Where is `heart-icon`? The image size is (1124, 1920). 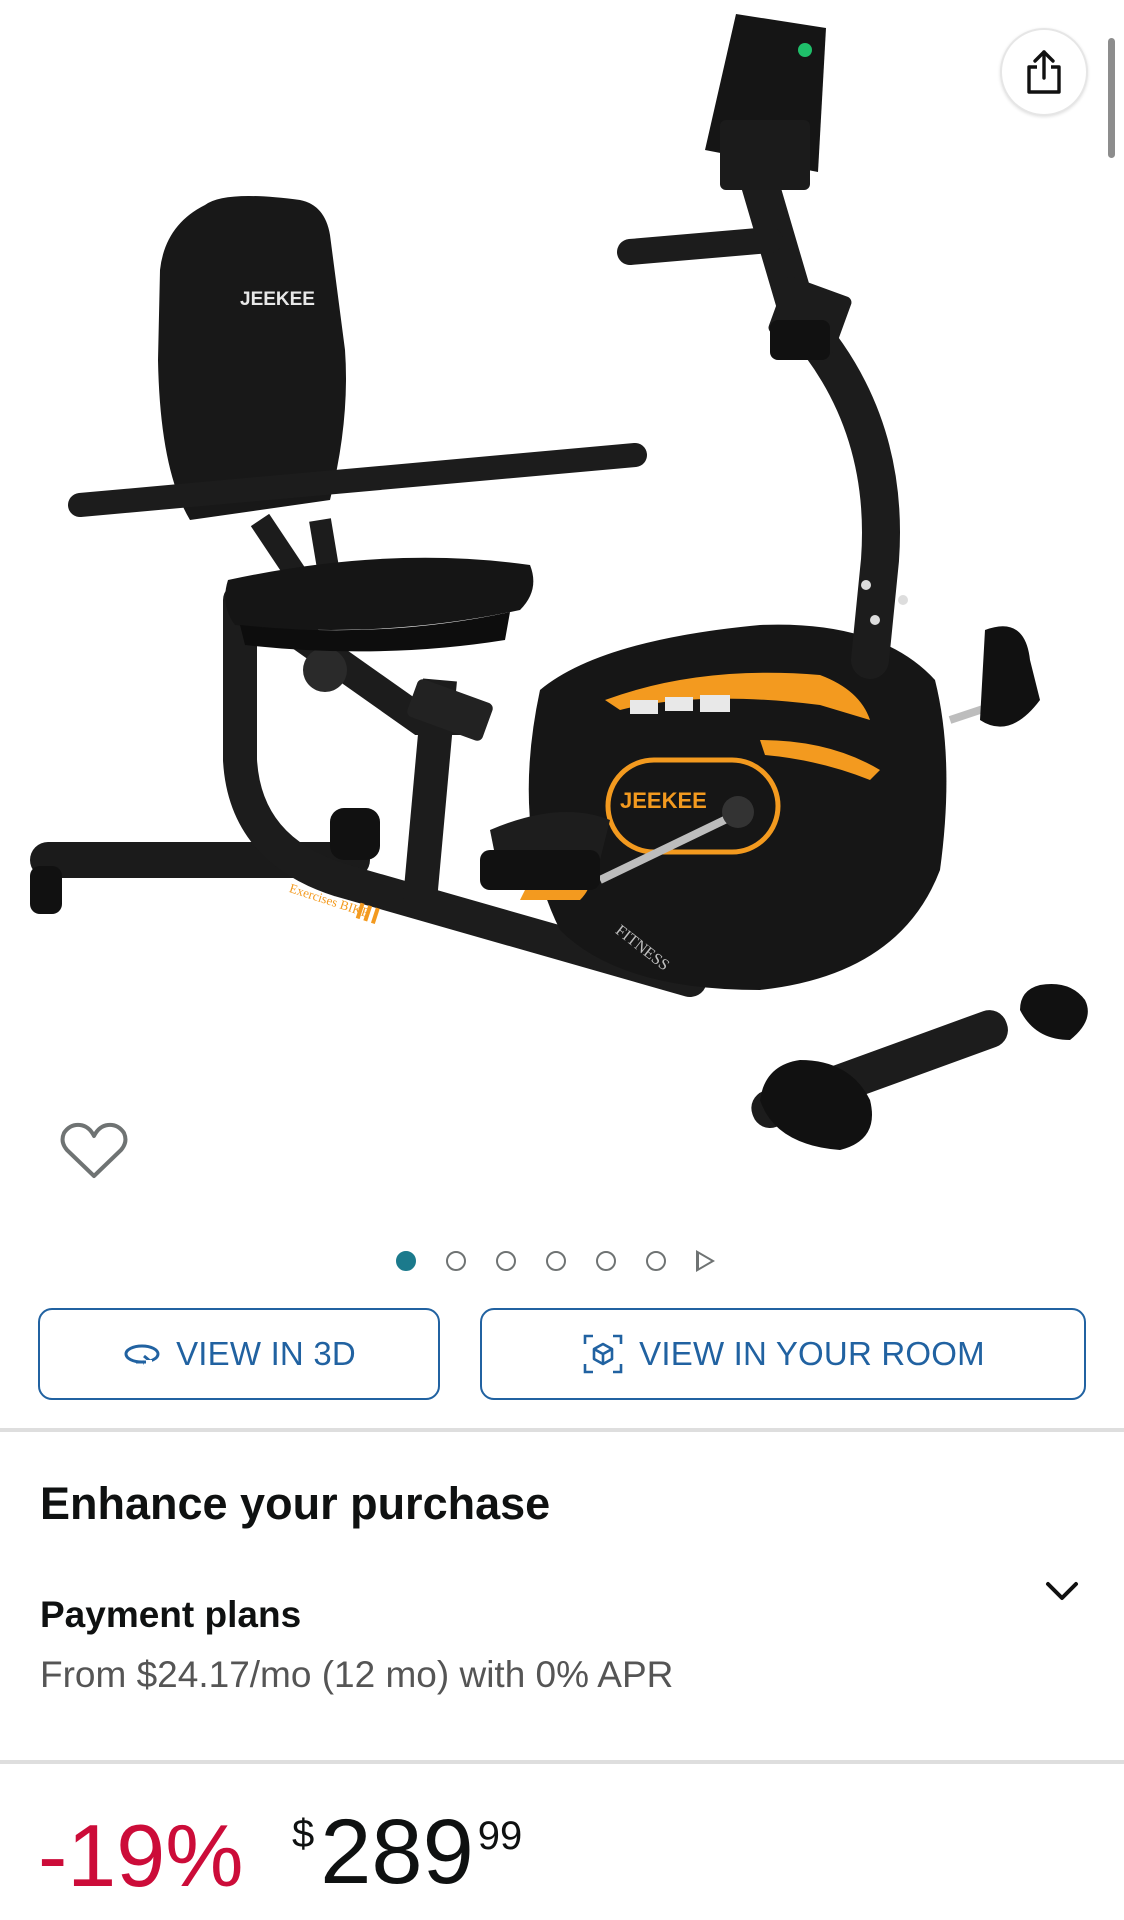
heart-icon is located at coordinates (94, 1150).